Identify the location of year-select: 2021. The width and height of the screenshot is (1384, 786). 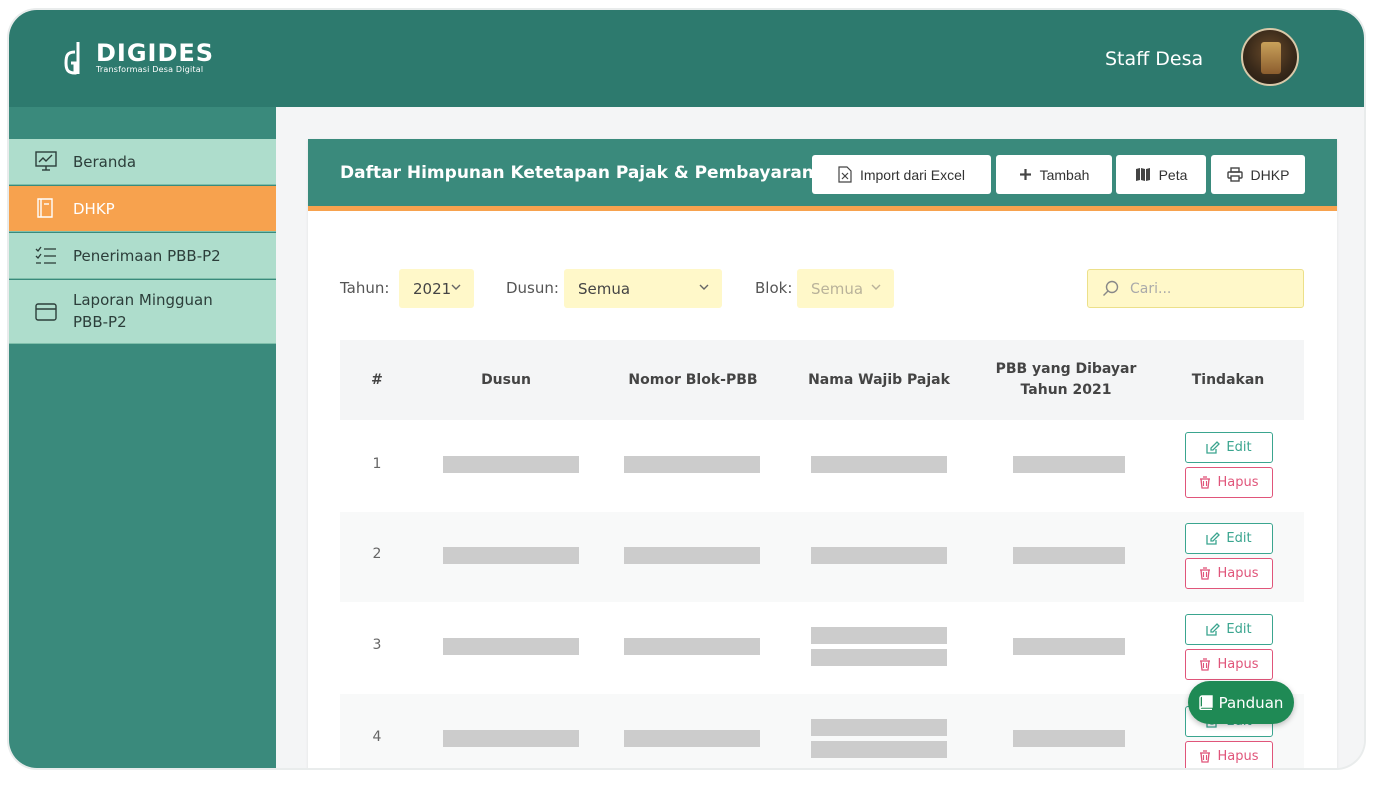
(436, 288).